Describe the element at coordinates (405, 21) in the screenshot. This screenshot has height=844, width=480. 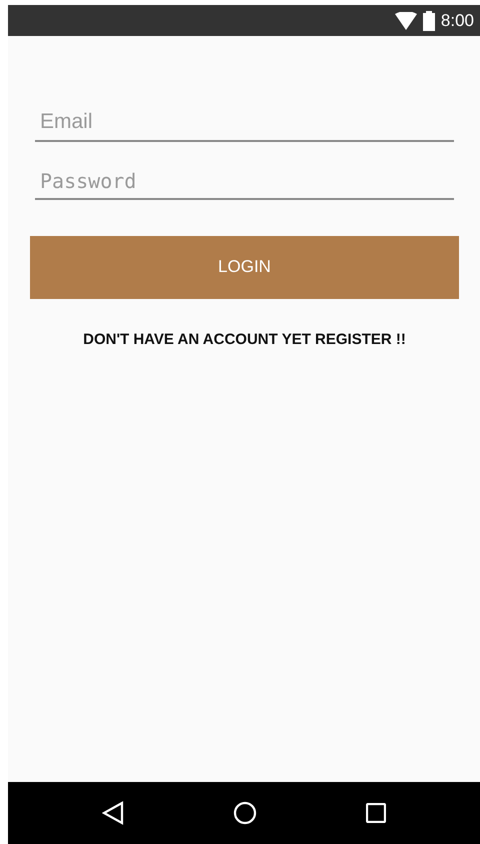
I see `wifi-icon` at that location.